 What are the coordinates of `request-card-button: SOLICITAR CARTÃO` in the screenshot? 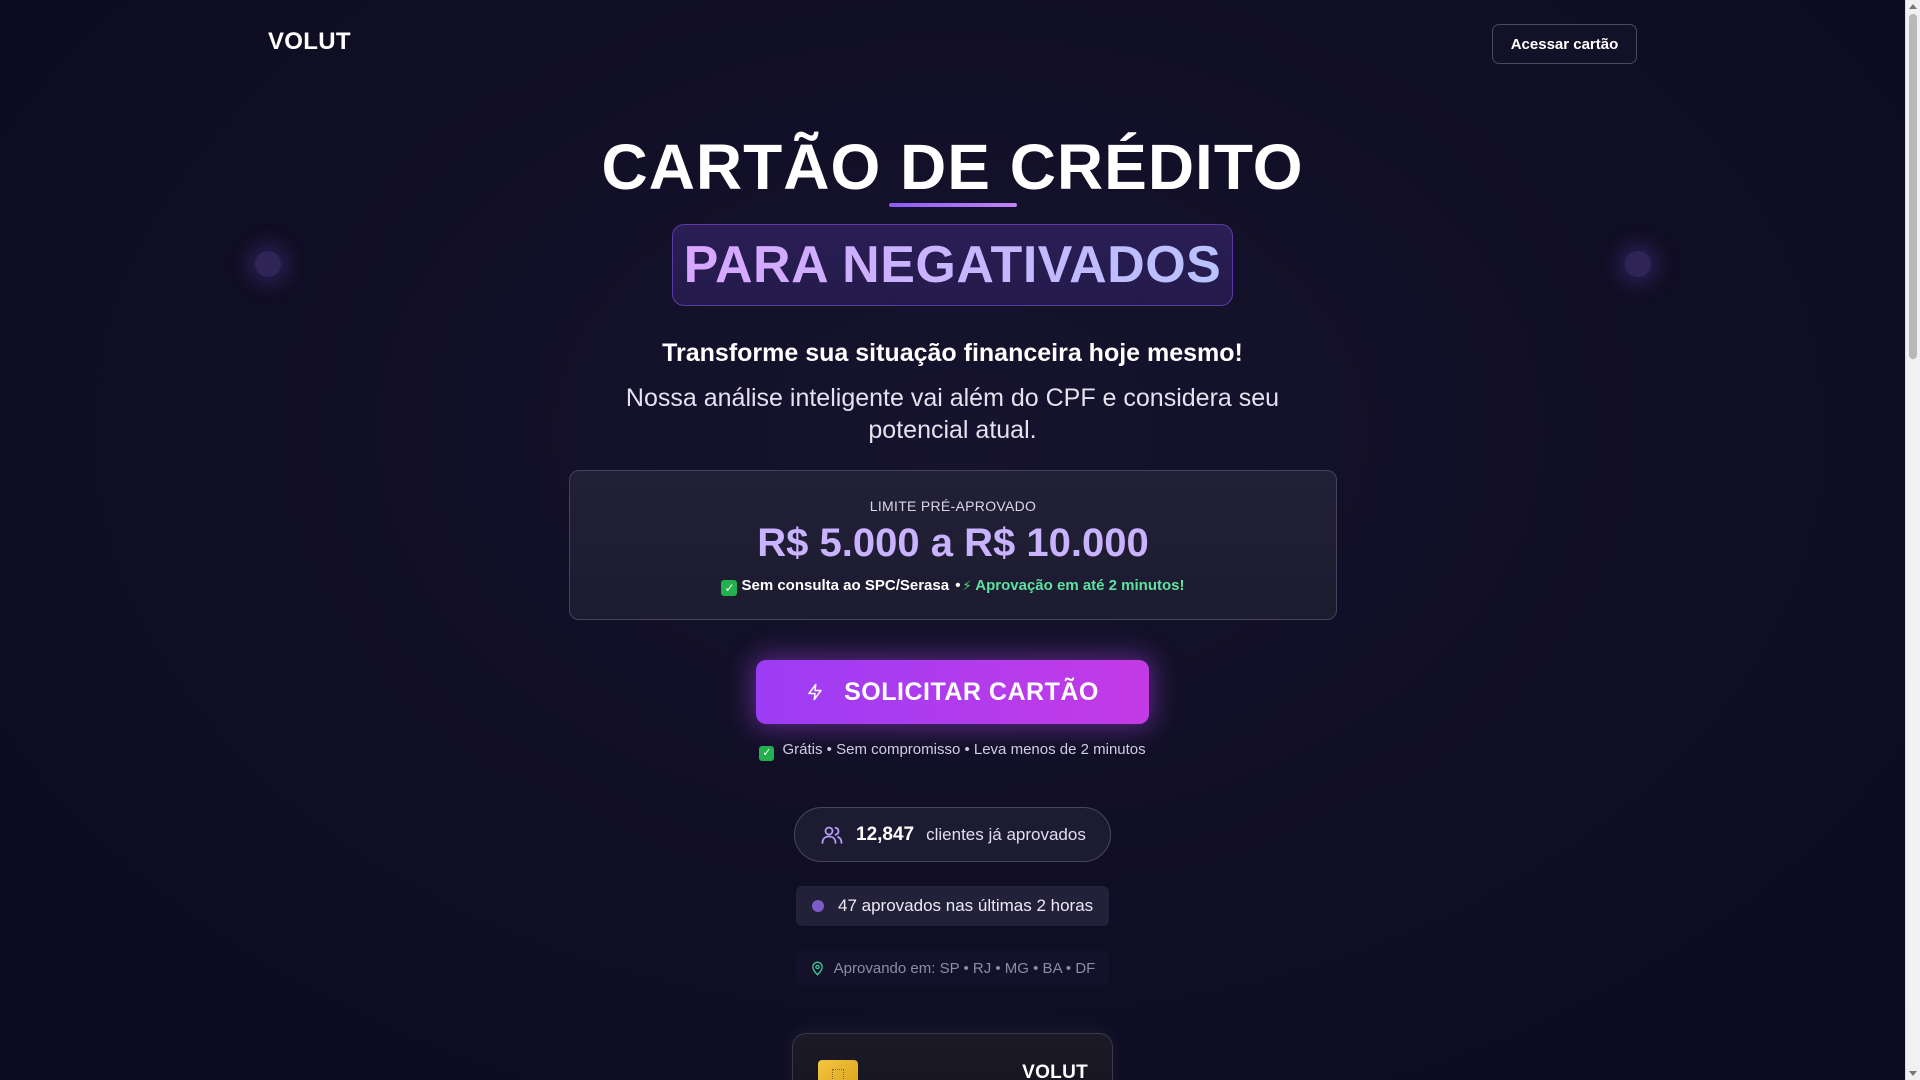 It's located at (952, 692).